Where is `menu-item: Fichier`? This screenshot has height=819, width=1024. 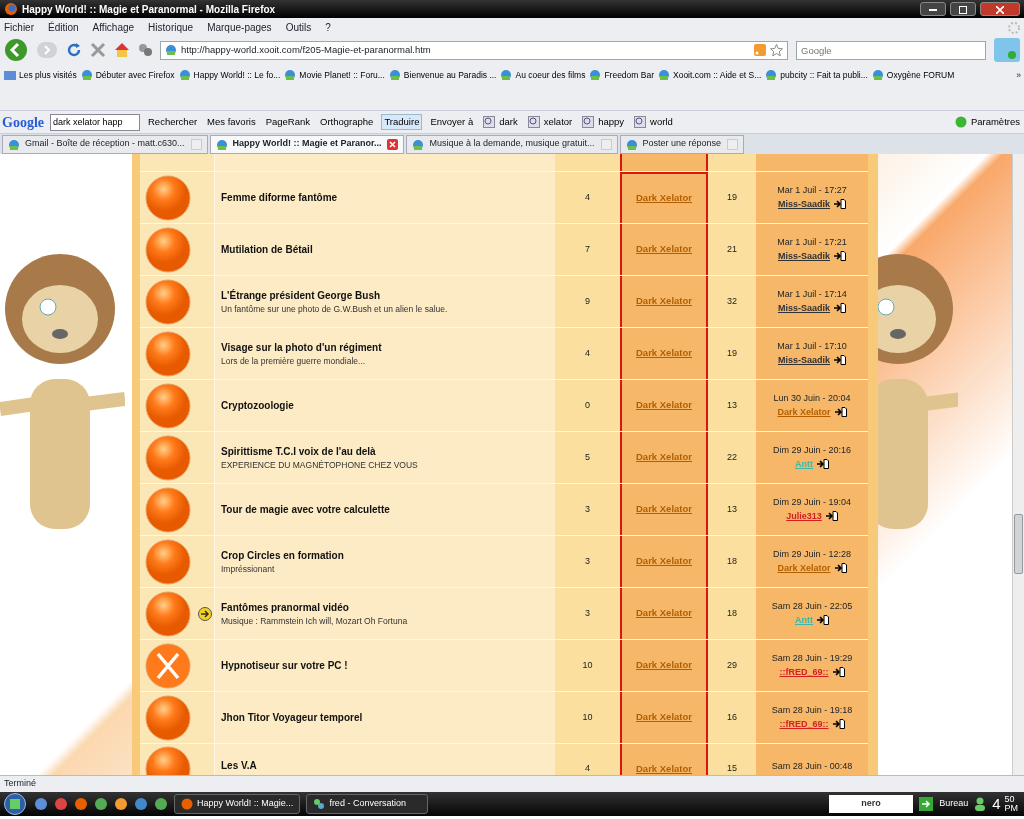
menu-item: Fichier is located at coordinates (19, 27).